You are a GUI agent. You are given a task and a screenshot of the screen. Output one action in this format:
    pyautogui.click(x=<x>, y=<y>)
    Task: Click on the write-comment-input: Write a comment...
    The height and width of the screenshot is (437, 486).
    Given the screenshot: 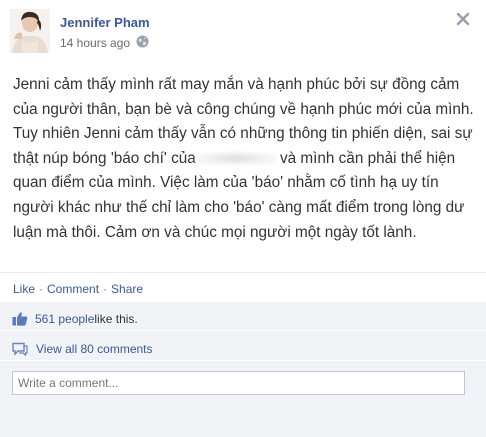 What is the action you would take?
    pyautogui.click(x=238, y=383)
    